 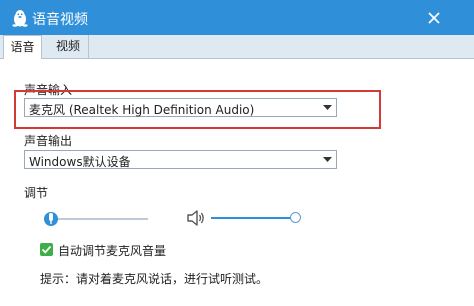 I want to click on chevron-down-icon, so click(x=327, y=159).